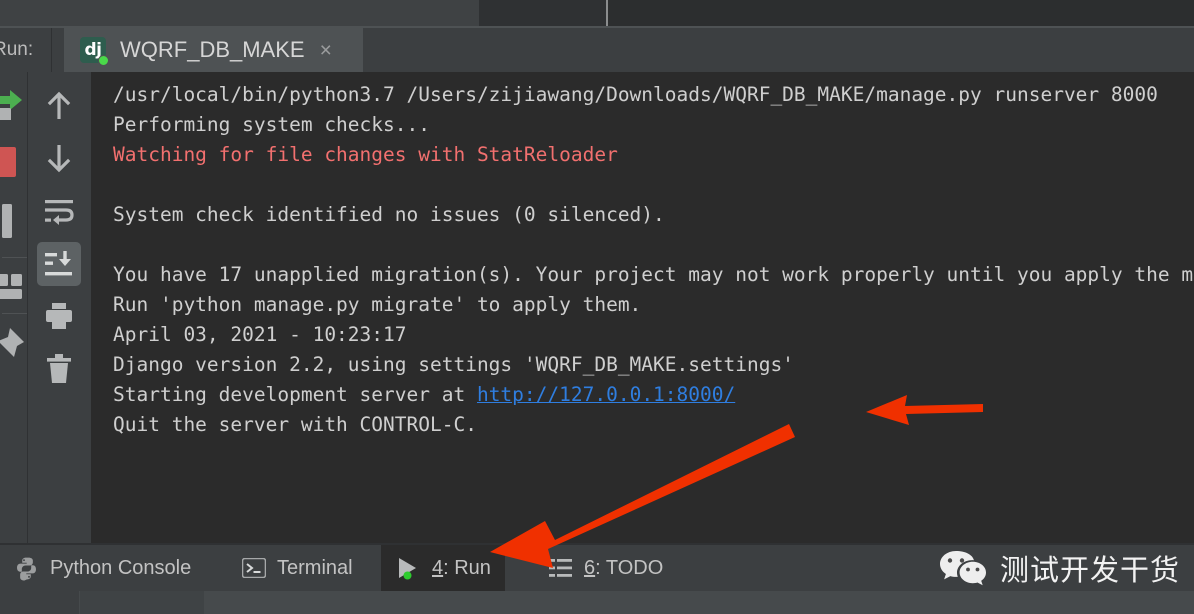  What do you see at coordinates (14, 257) in the screenshot?
I see `toolbar-divider` at bounding box center [14, 257].